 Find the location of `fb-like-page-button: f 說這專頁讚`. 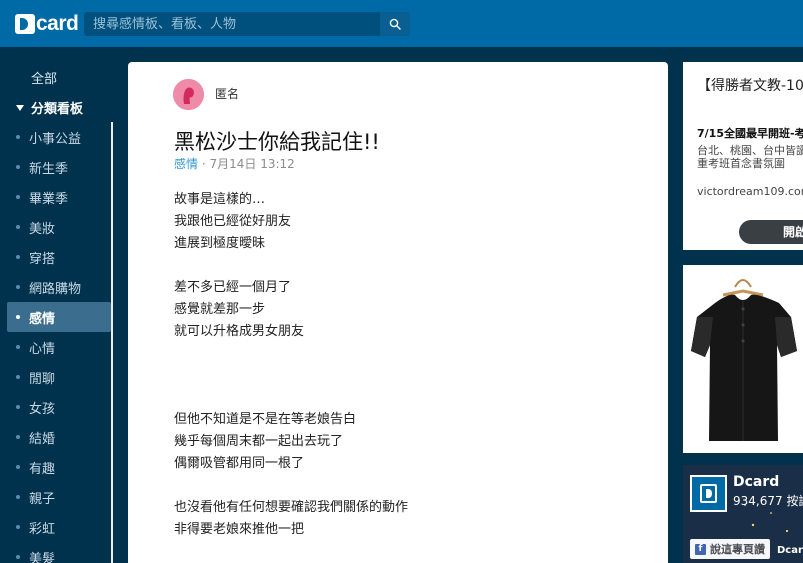

fb-like-page-button: f 說這專頁讚 is located at coordinates (730, 549).